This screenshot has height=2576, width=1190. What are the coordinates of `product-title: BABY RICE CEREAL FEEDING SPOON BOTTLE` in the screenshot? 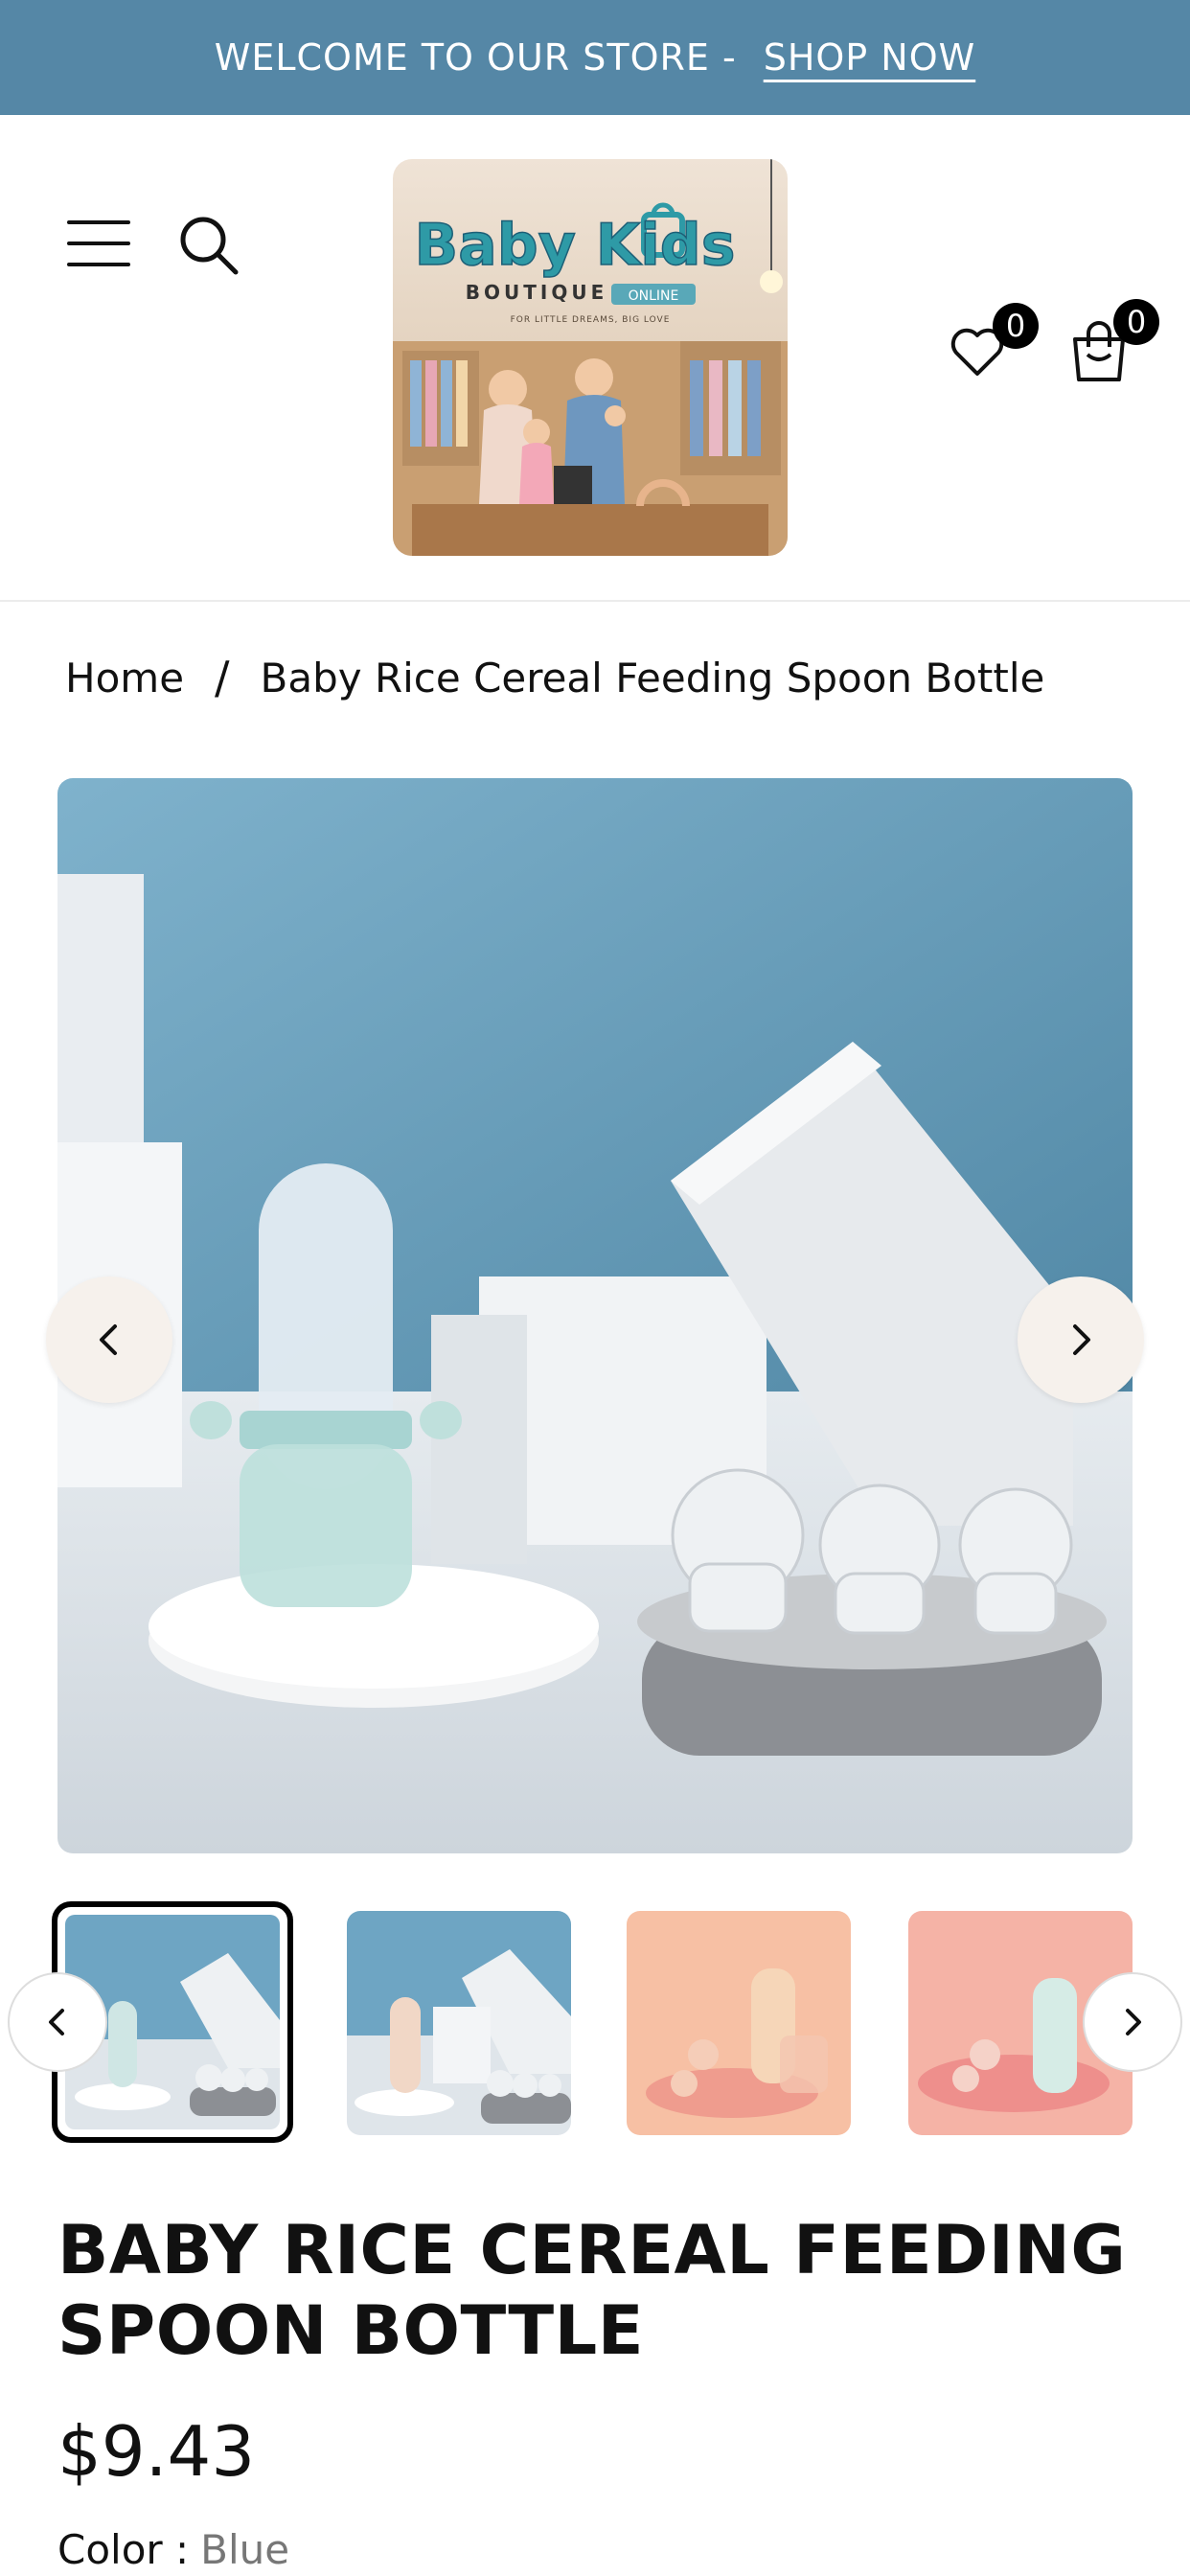 It's located at (592, 2290).